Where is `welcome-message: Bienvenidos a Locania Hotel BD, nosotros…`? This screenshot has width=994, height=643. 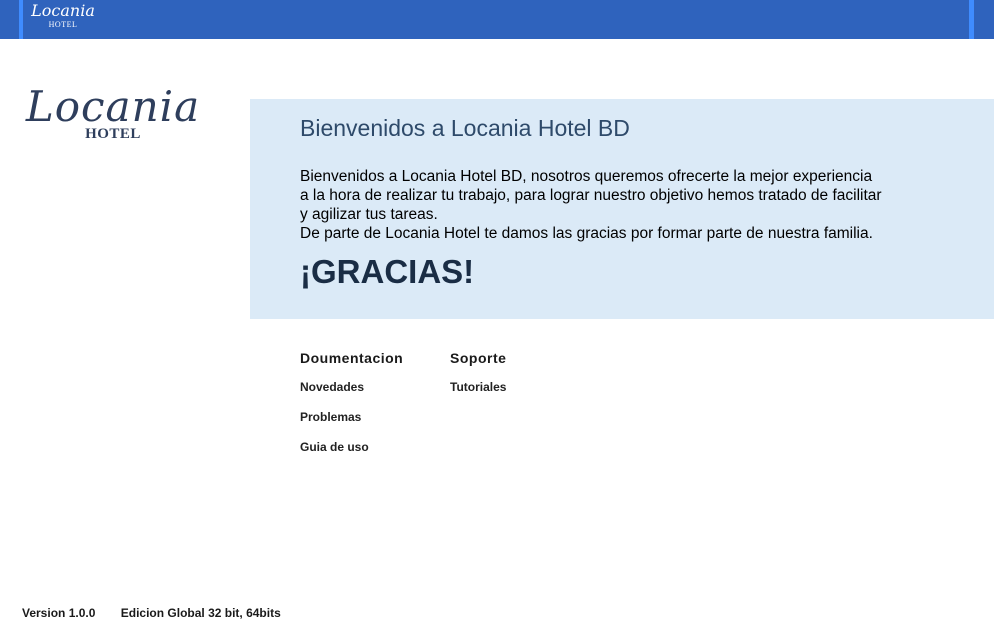
welcome-message: Bienvenidos a Locania Hotel BD, nosotros… is located at coordinates (630, 205).